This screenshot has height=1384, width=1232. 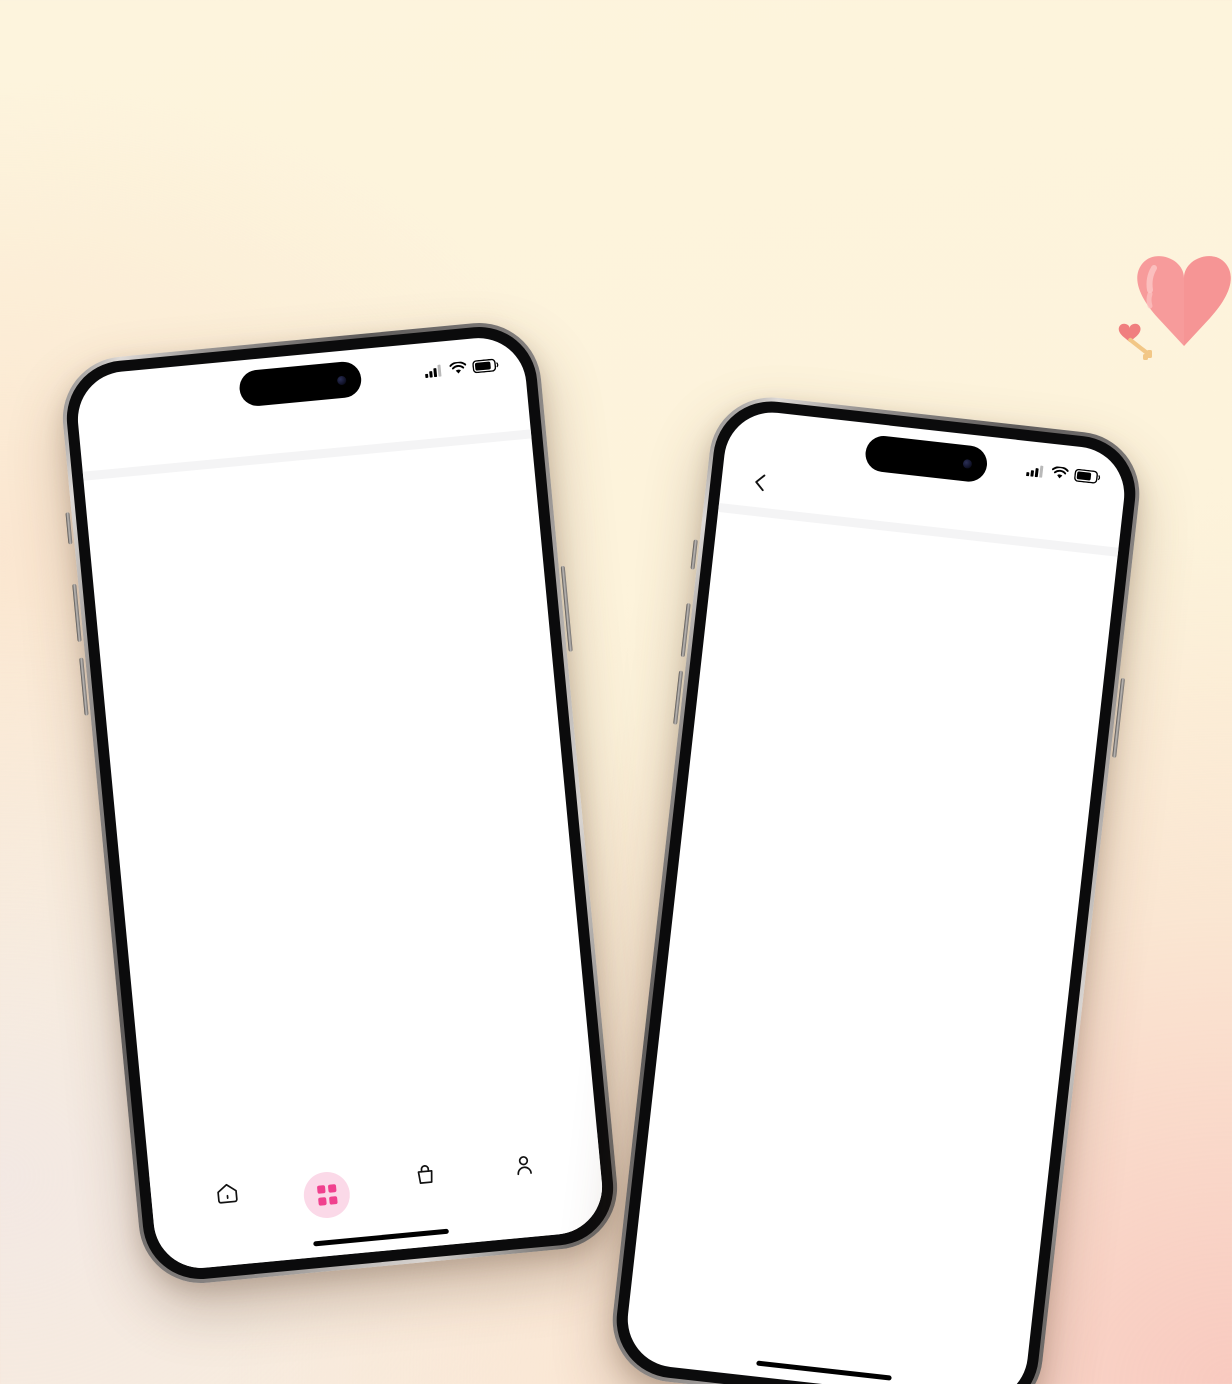 I want to click on tab-home, so click(x=227, y=1196).